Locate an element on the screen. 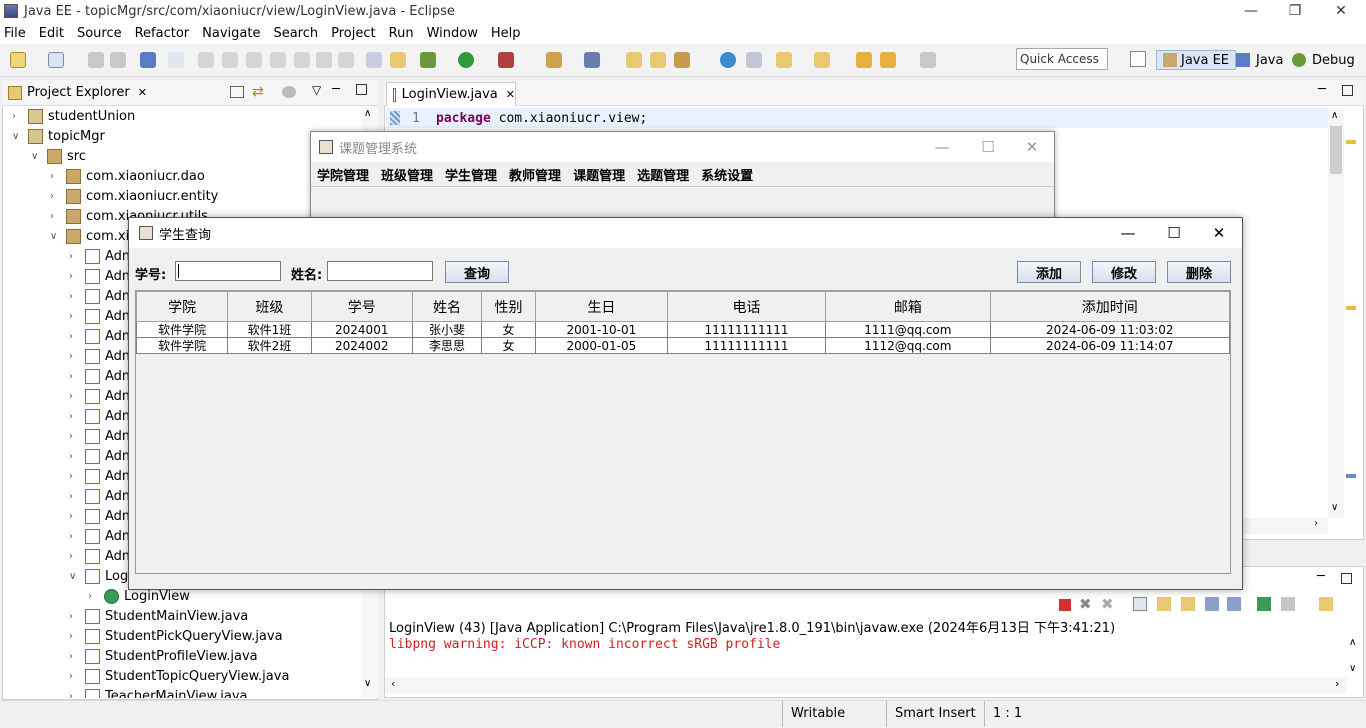  cell-gender: 女 is located at coordinates (508, 329).